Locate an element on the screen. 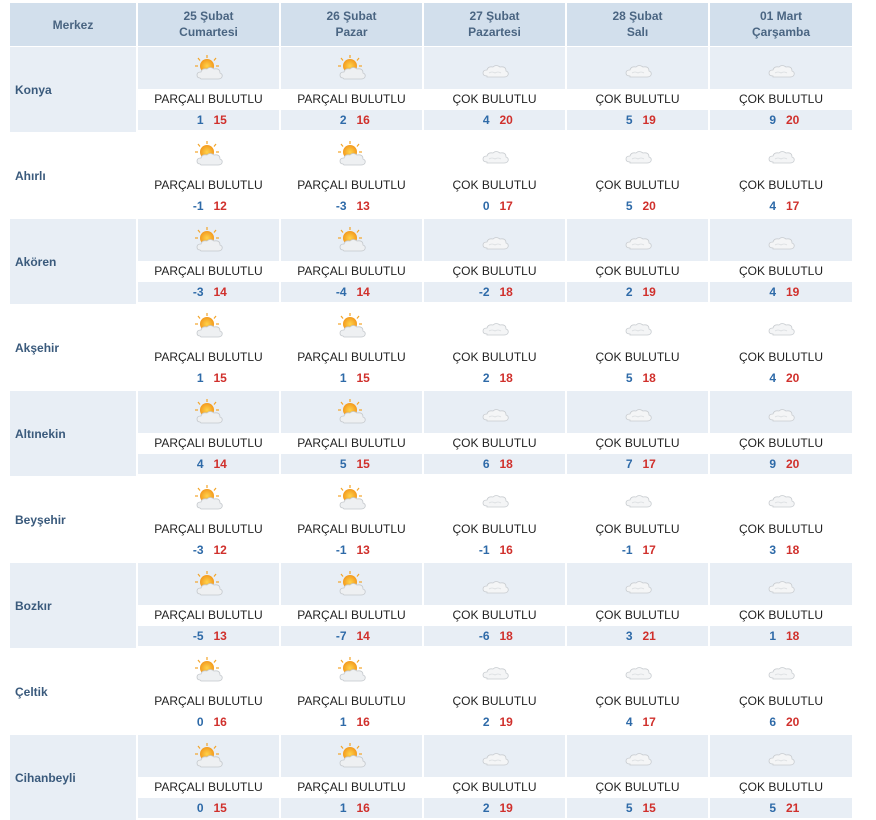  temperature-range: -6 18 is located at coordinates (494, 636).